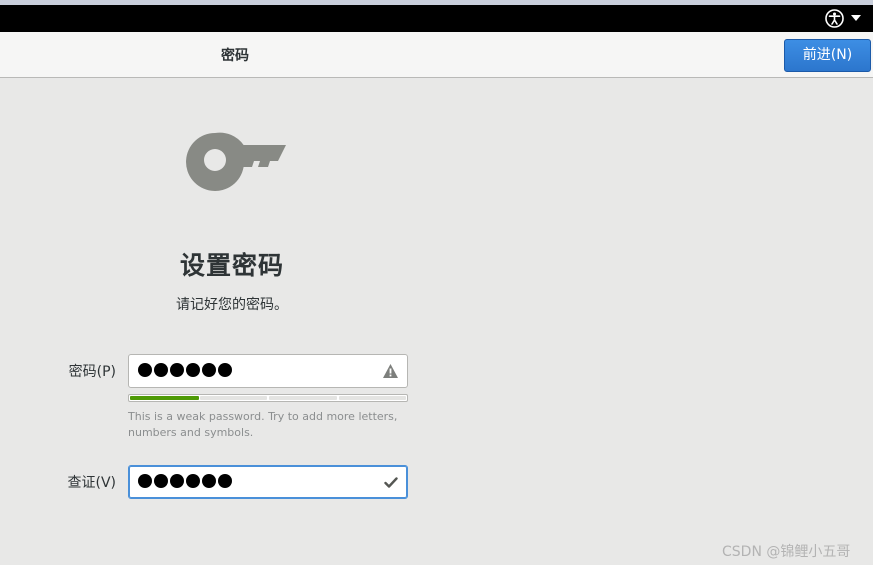 The height and width of the screenshot is (565, 873). I want to click on system-menu-arrow-icon, so click(856, 18).